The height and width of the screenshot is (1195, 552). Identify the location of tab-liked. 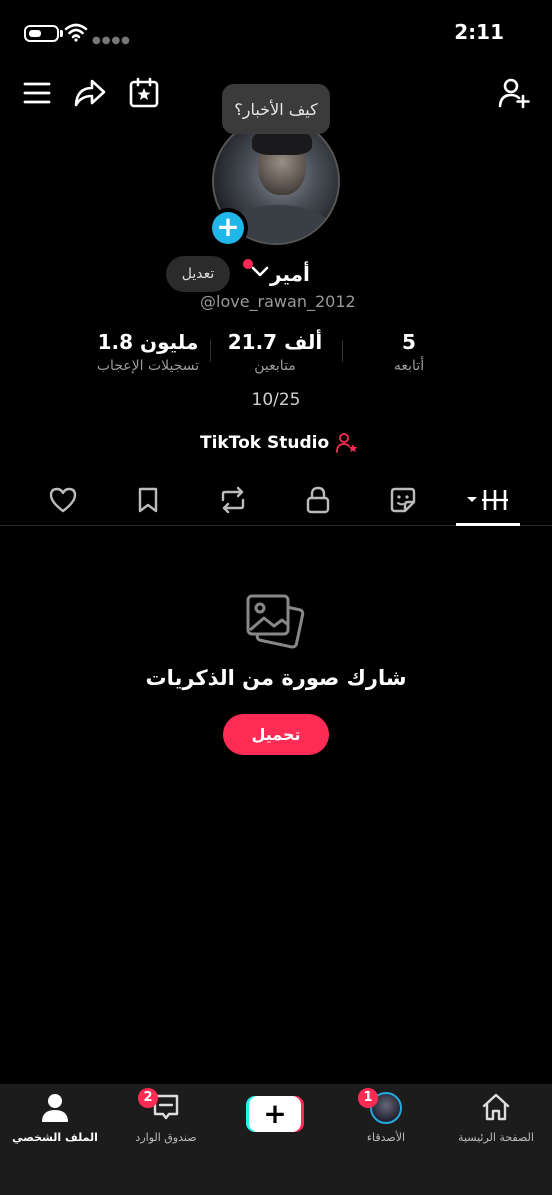
(63, 500).